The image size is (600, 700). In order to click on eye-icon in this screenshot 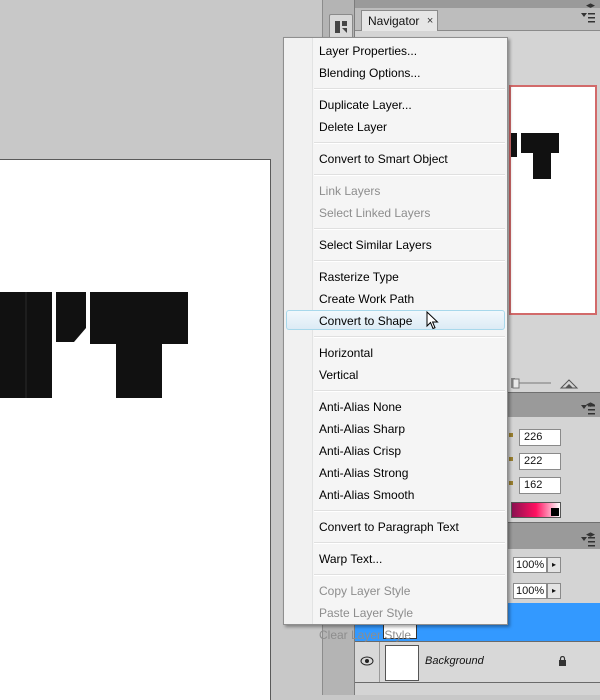, I will do `click(367, 662)`.